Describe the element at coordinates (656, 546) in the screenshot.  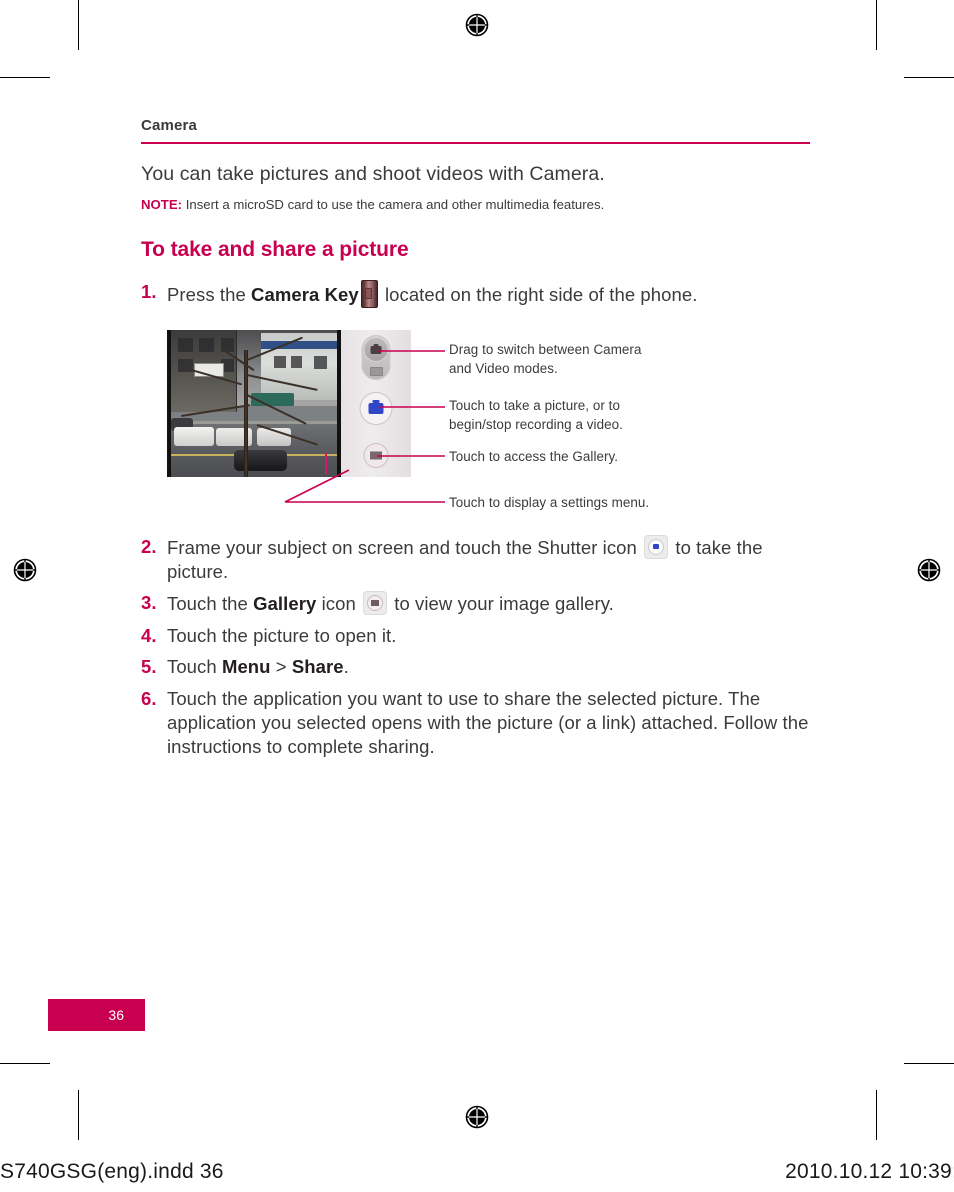
I see `shutter-icon` at that location.